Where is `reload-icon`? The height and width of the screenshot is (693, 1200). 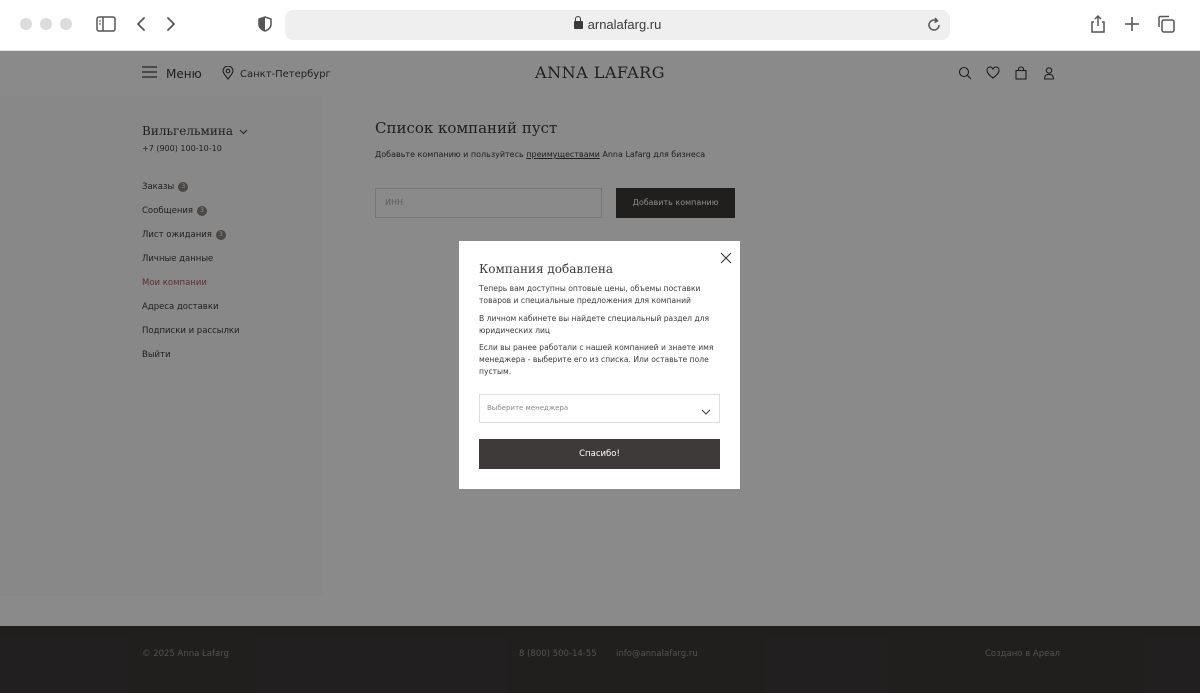 reload-icon is located at coordinates (934, 25).